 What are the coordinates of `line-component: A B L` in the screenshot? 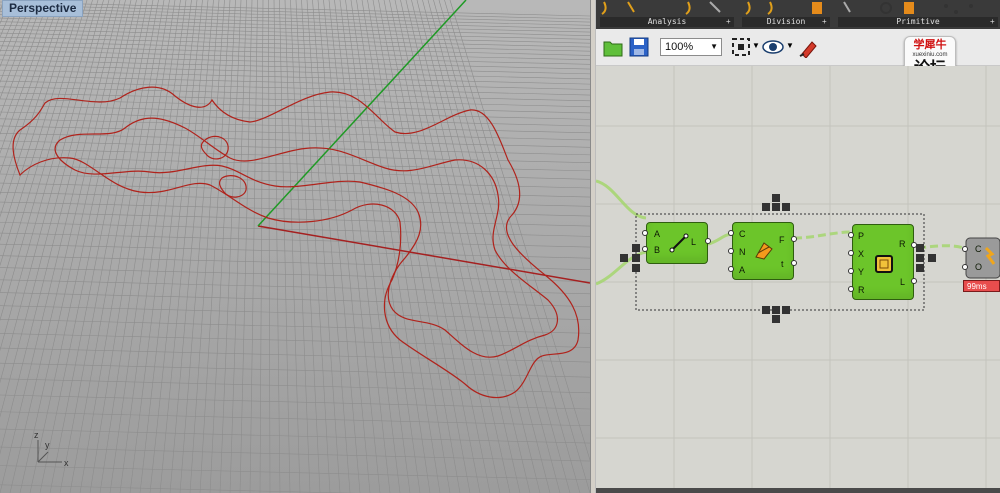 It's located at (677, 243).